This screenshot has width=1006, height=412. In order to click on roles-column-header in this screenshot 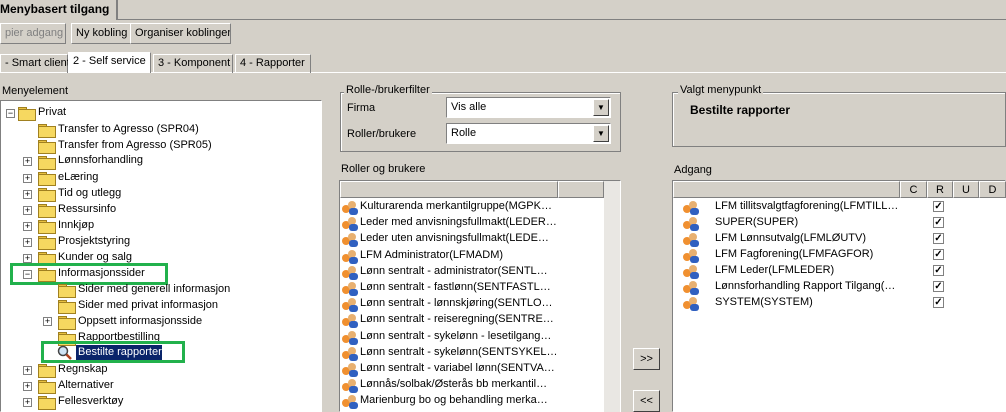, I will do `click(449, 189)`.